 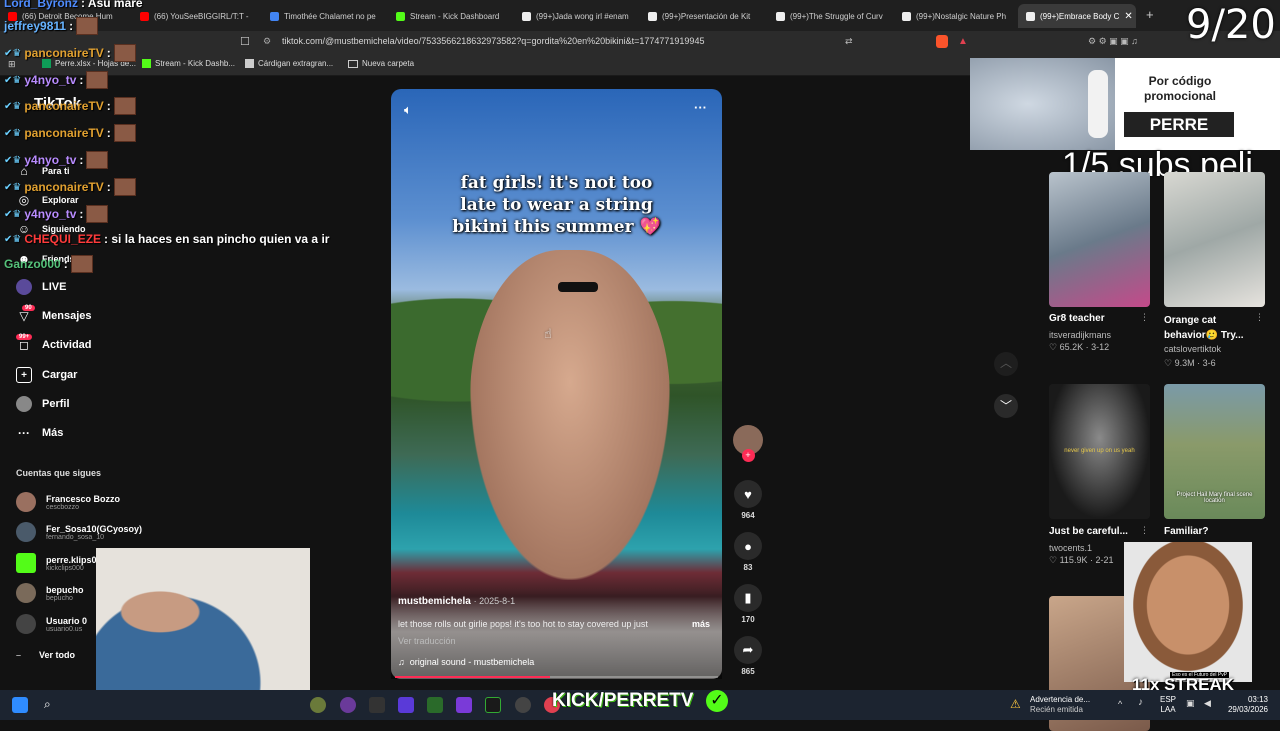 What do you see at coordinates (748, 546) in the screenshot?
I see `comment-icon: ●` at bounding box center [748, 546].